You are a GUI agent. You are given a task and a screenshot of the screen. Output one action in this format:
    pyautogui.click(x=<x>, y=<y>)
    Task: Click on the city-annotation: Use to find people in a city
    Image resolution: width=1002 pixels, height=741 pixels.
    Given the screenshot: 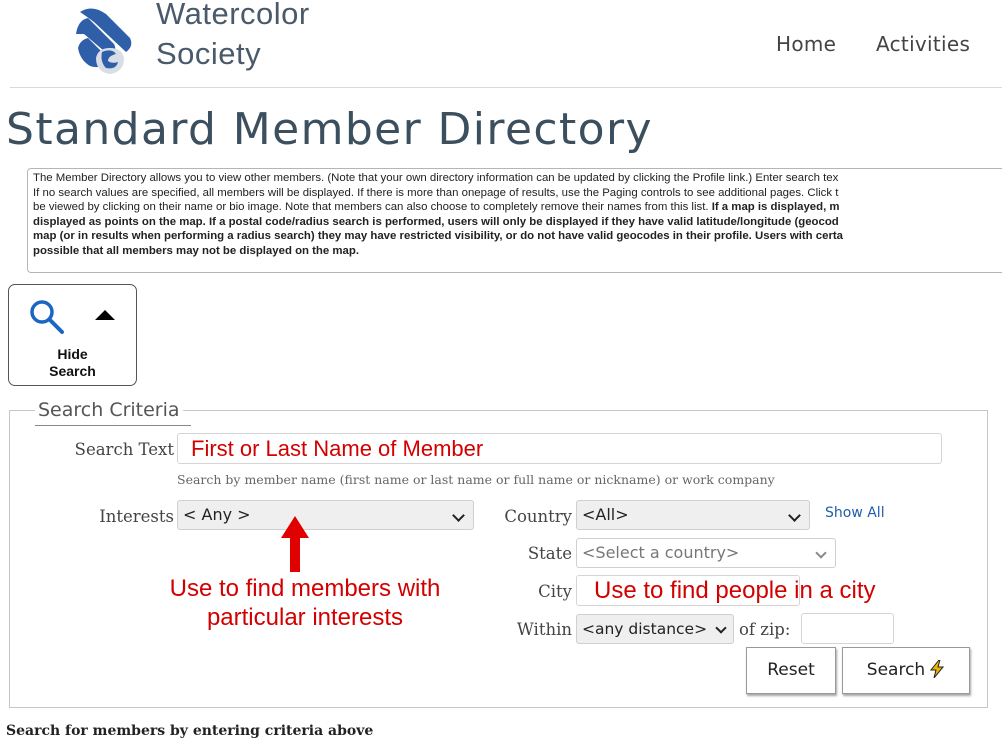 What is the action you would take?
    pyautogui.click(x=735, y=590)
    